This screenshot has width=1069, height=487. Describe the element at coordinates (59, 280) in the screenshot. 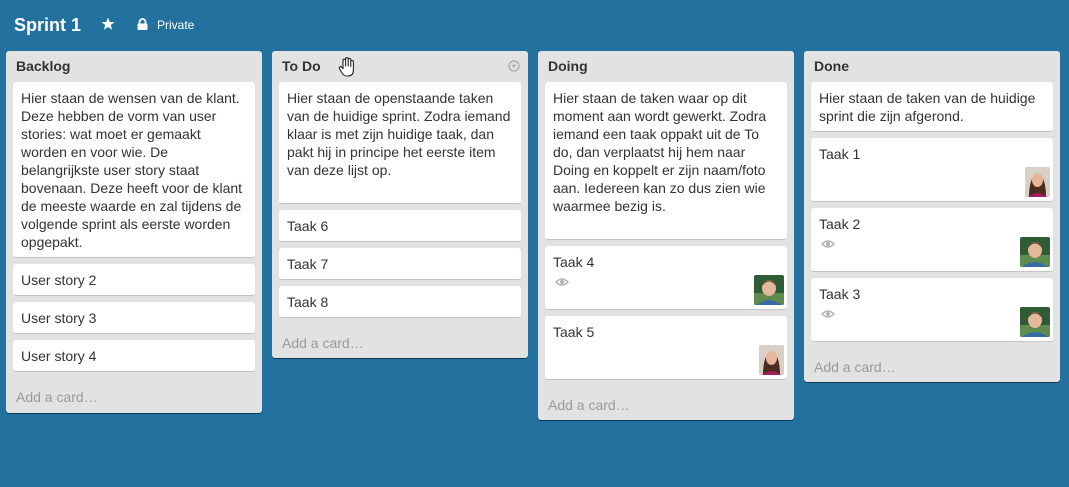

I see `card-title: User story 2` at that location.